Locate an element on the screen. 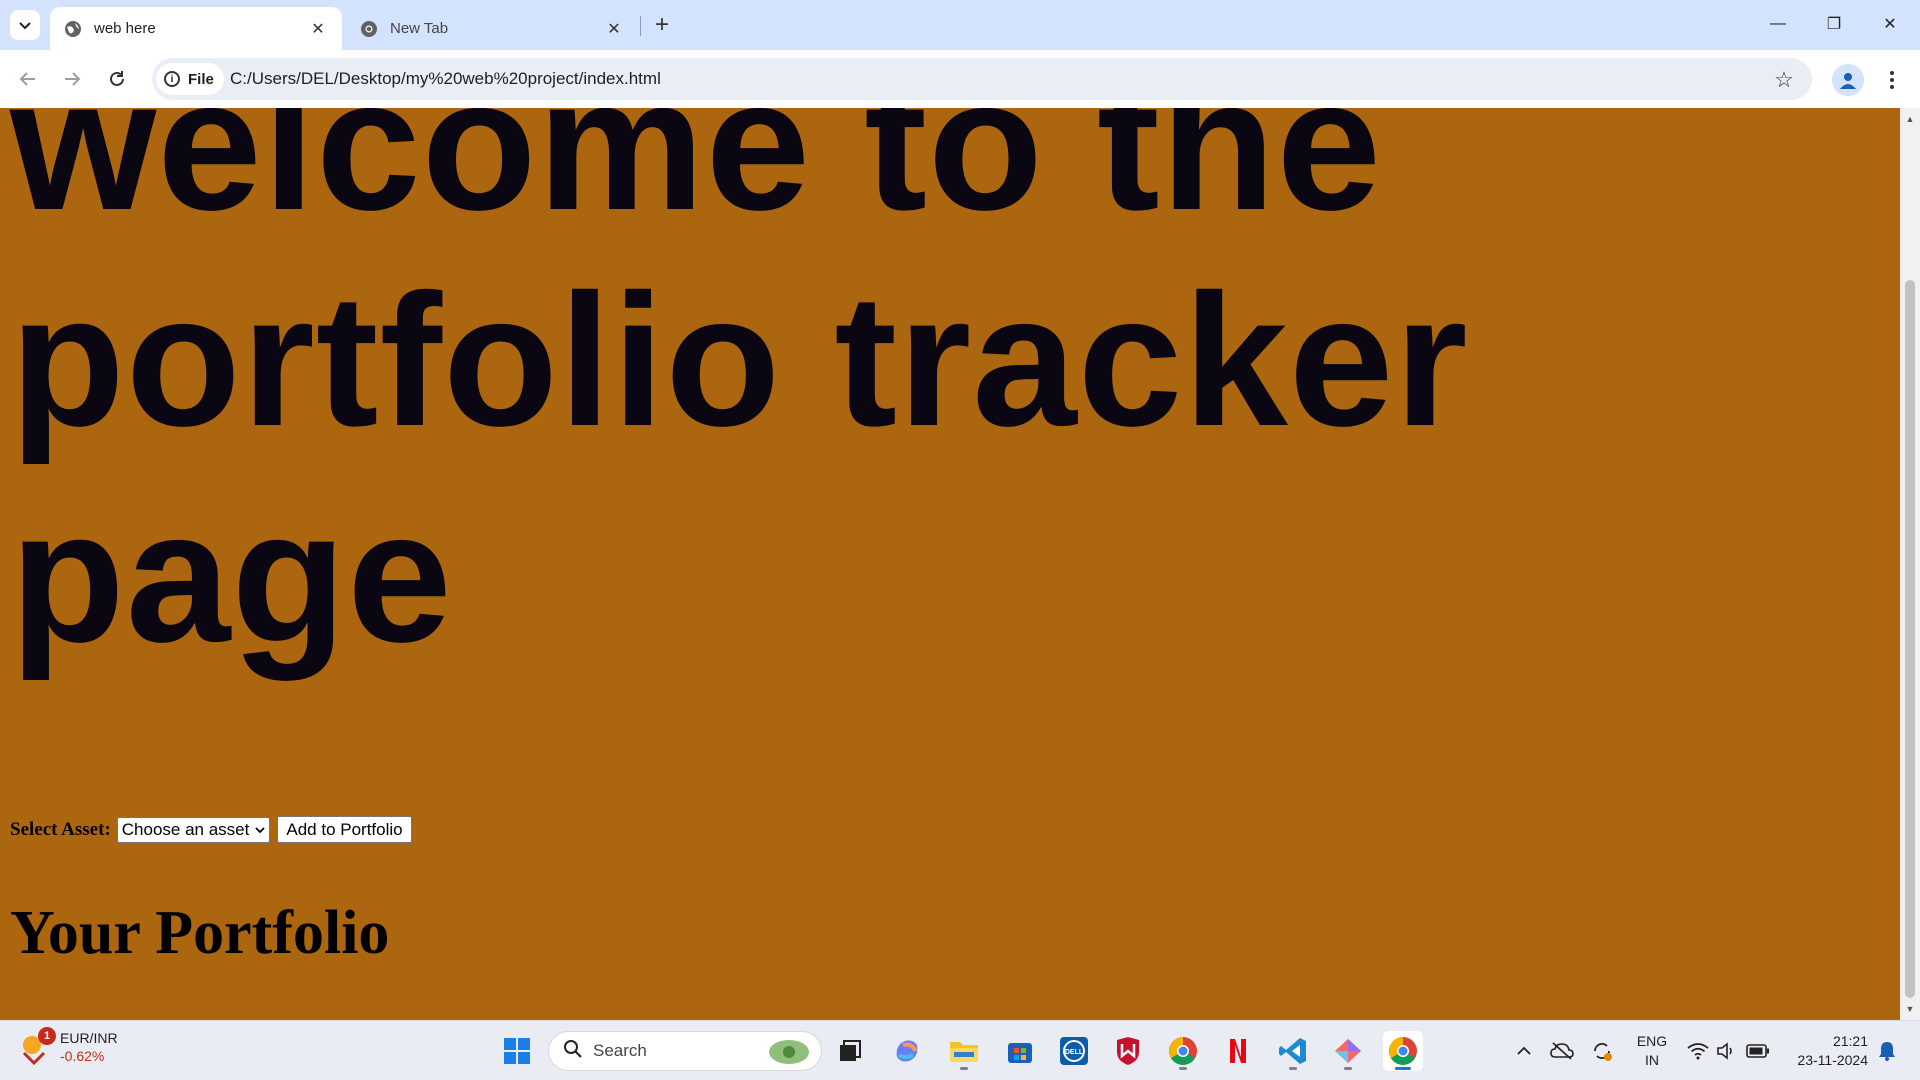 The width and height of the screenshot is (1920, 1080). chrome-active-icon is located at coordinates (1403, 1051).